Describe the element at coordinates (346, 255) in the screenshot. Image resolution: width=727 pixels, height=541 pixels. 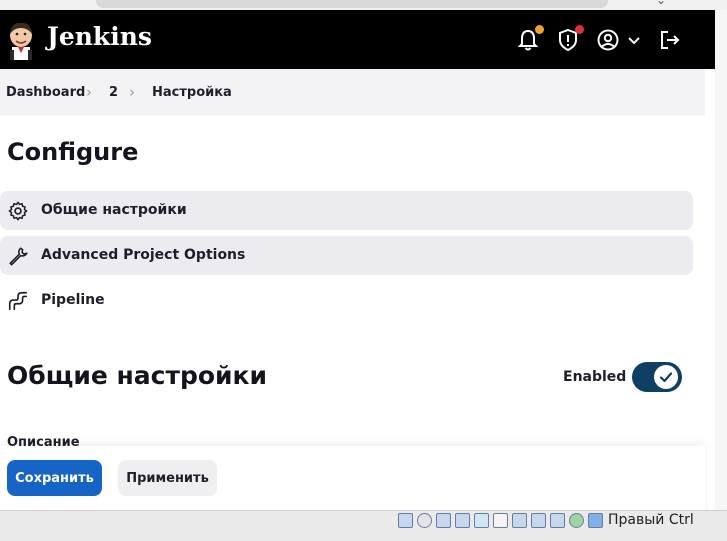
I see `nav-item-advanced: Advanced Project Options` at that location.